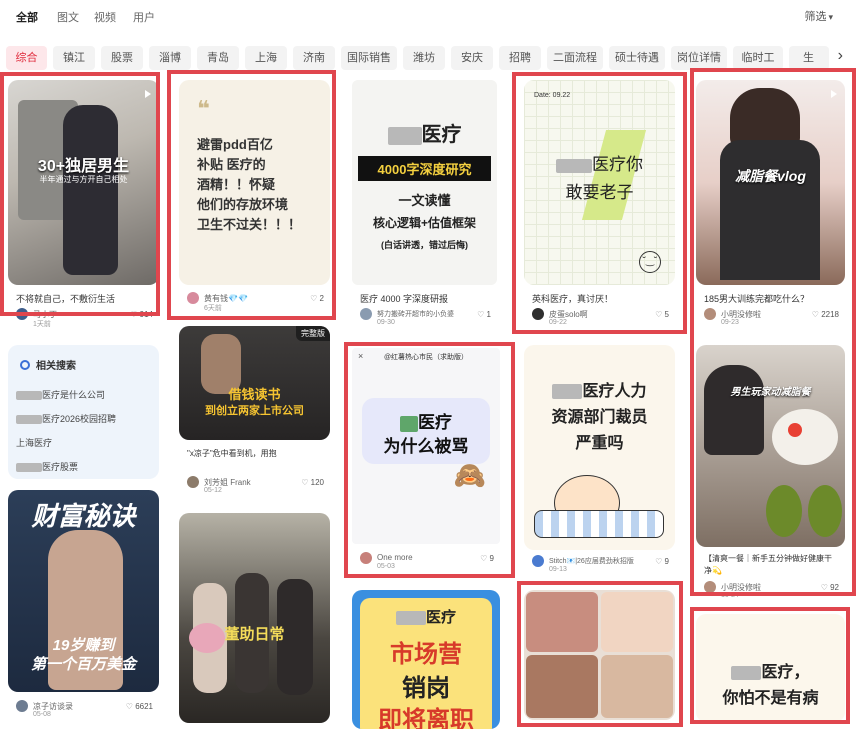  Describe the element at coordinates (840, 56) in the screenshot. I see `chevron-right-icon: ›` at that location.